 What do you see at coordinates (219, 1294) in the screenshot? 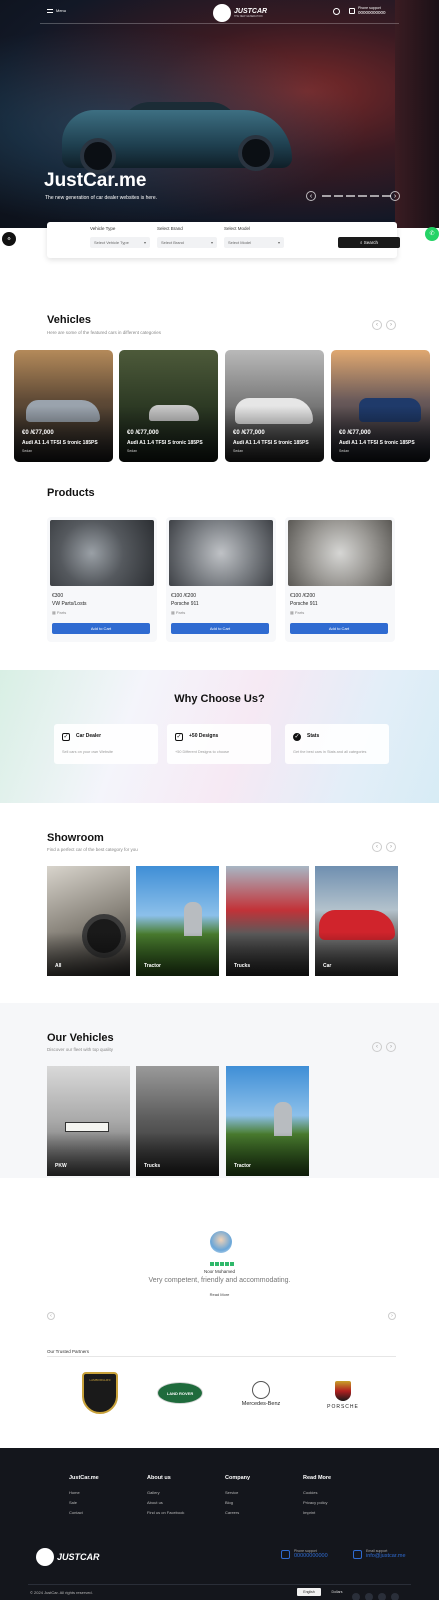
I see `read-more-link: Read More` at bounding box center [219, 1294].